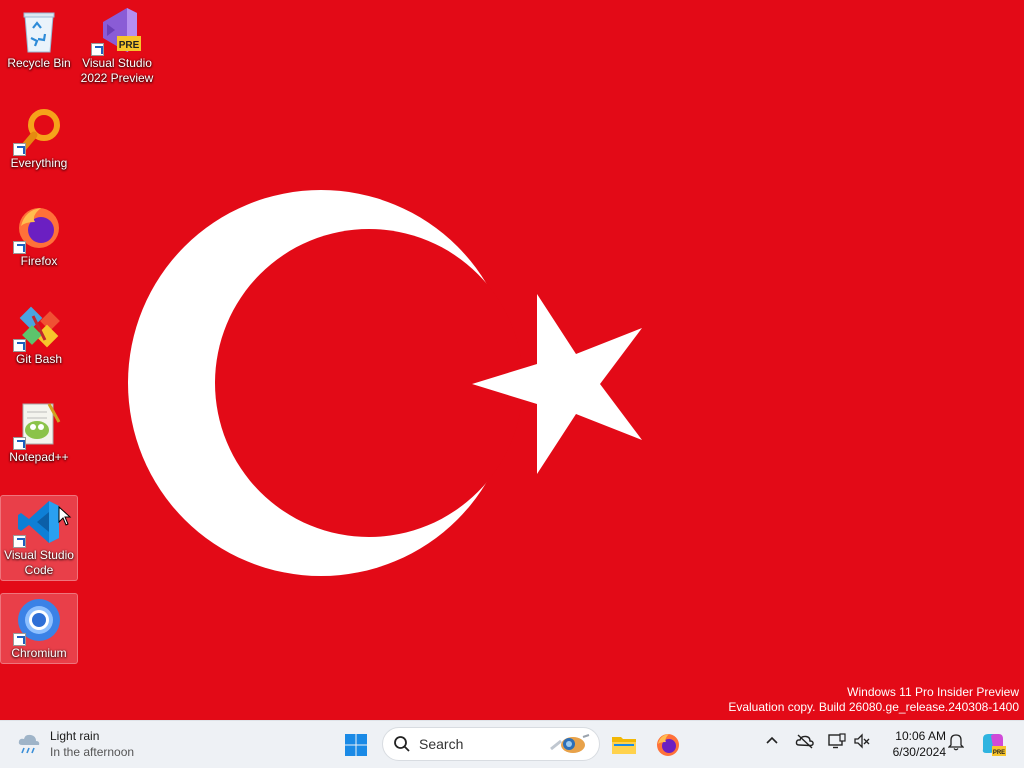 Image resolution: width=1024 pixels, height=768 pixels. I want to click on weather-widget: Light rain In the afternoon, so click(75, 744).